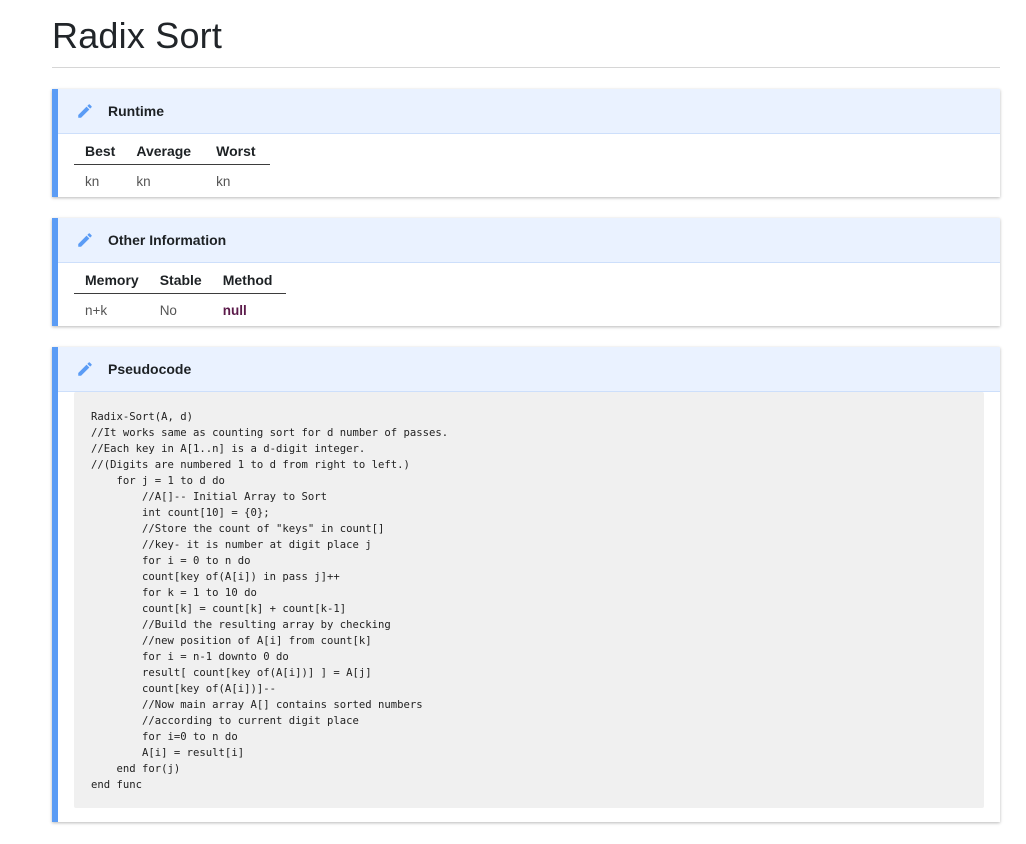 The image size is (1026, 844). I want to click on other-info-table: Memory Stable Method n+k No null, so click(180, 296).